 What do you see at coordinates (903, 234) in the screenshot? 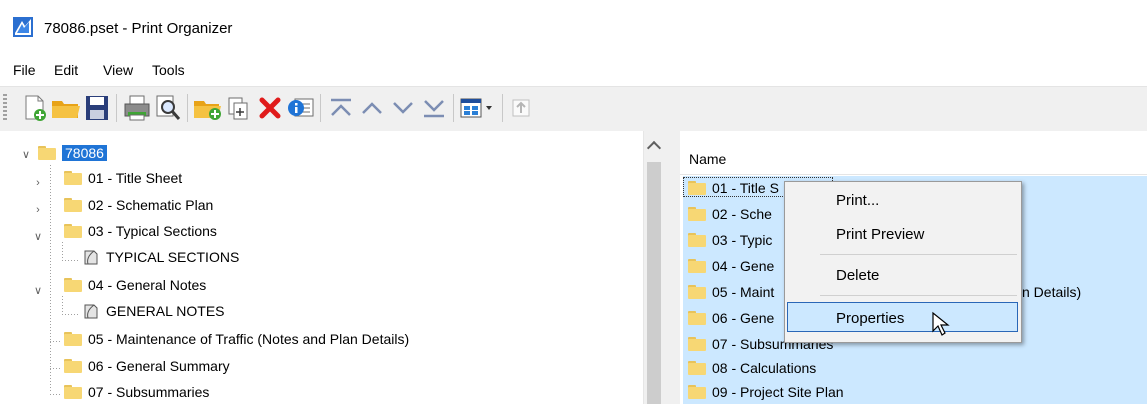
I see `menu-item-print-preview: Print Preview` at bounding box center [903, 234].